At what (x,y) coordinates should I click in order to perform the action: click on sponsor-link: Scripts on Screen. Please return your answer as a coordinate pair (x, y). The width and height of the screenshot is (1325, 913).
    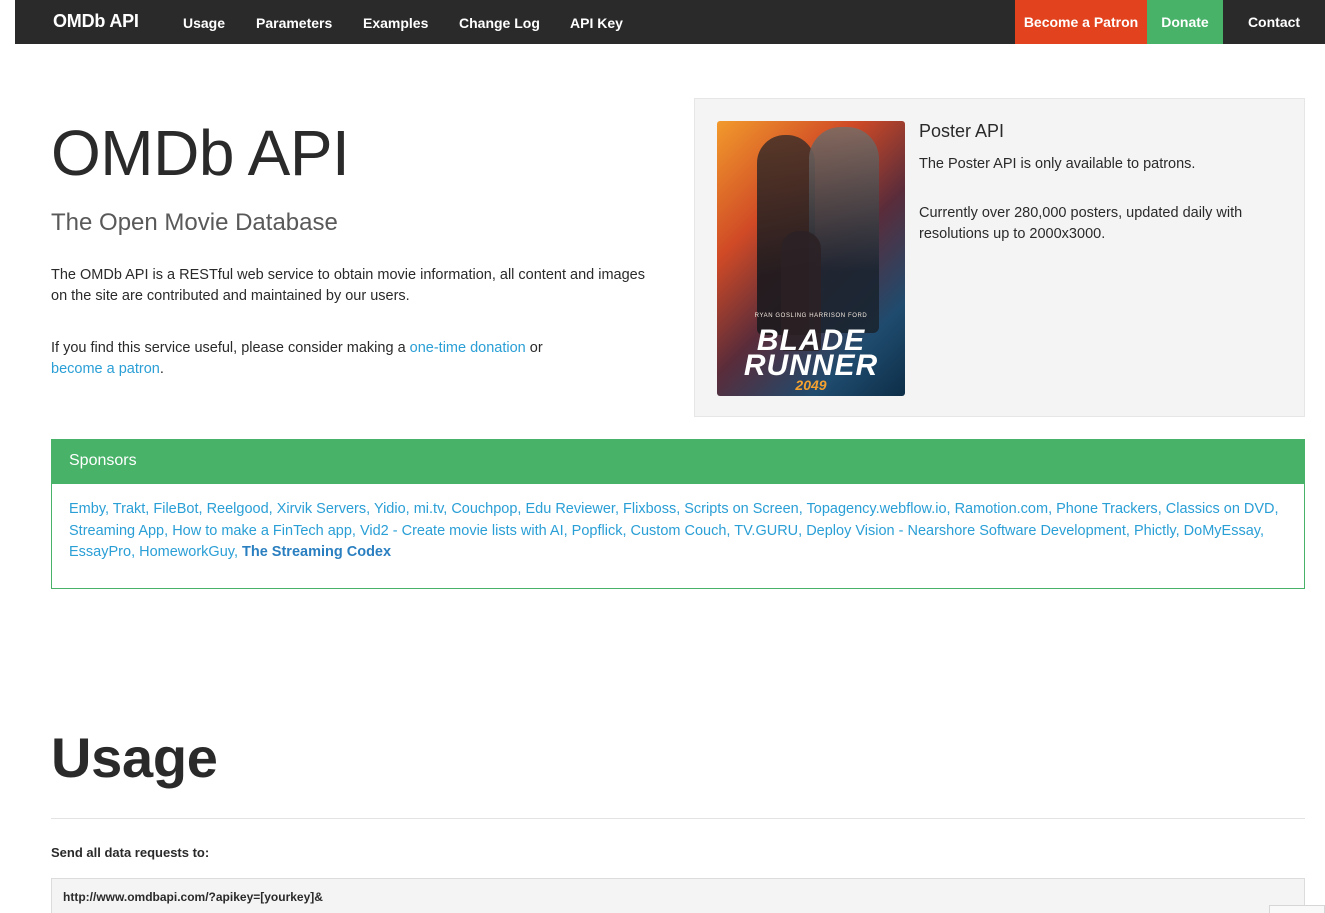
    Looking at the image, I should click on (741, 509).